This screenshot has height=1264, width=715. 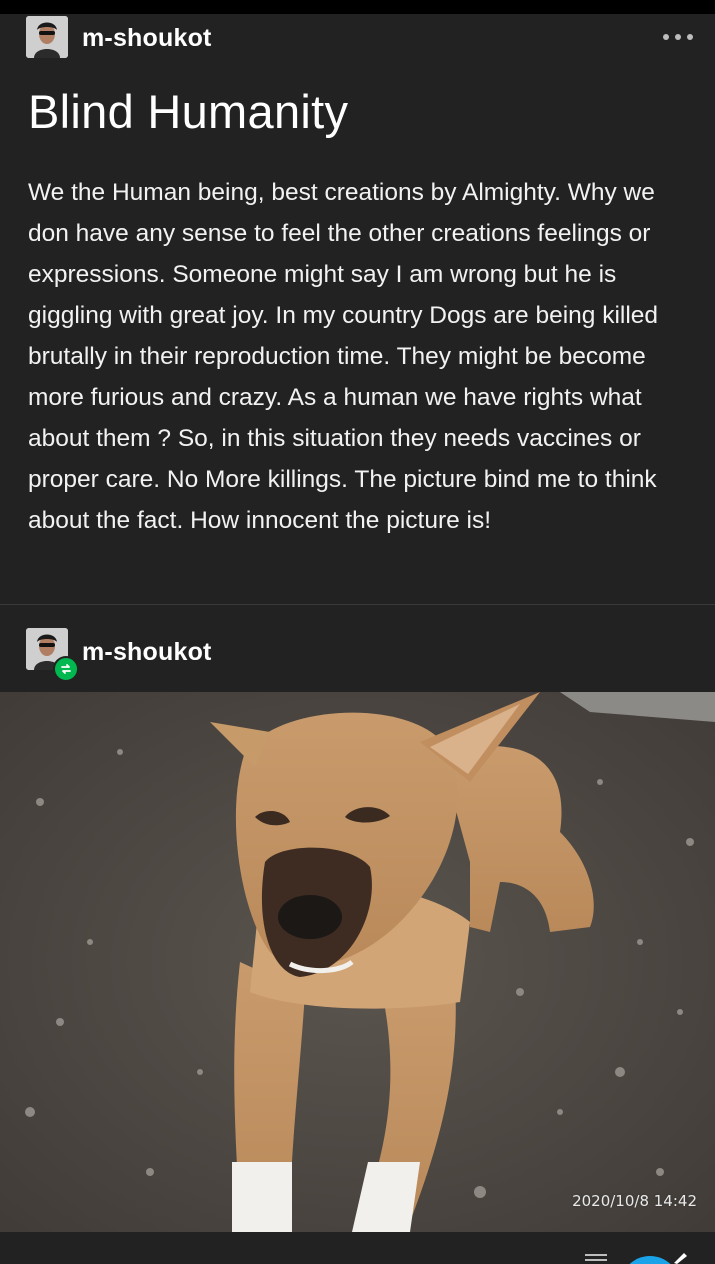 I want to click on post-author-name: m-shoukot, so click(x=147, y=38).